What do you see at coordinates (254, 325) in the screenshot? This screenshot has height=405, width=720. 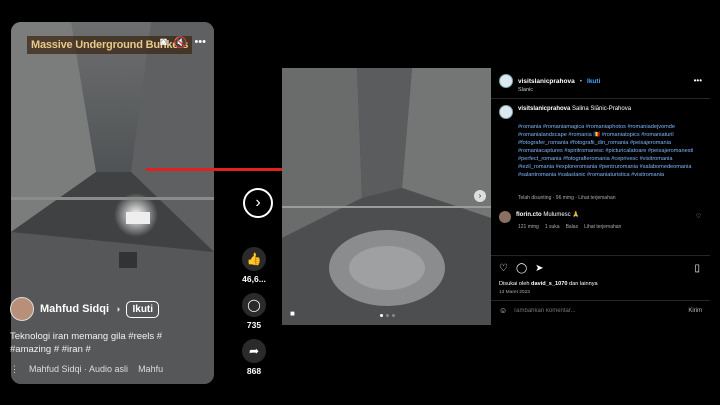 I see `comment-count: 735` at bounding box center [254, 325].